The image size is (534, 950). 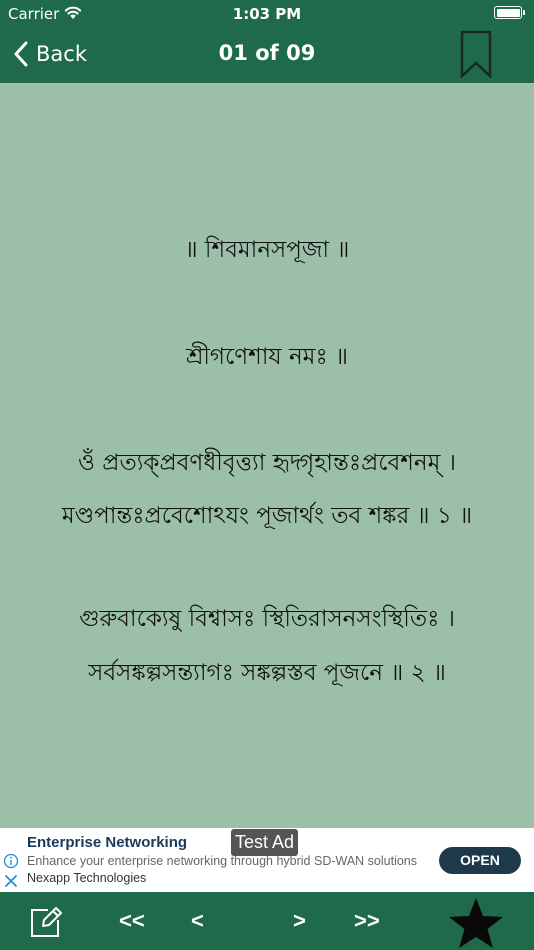 I want to click on back-button: Back, so click(x=50, y=54).